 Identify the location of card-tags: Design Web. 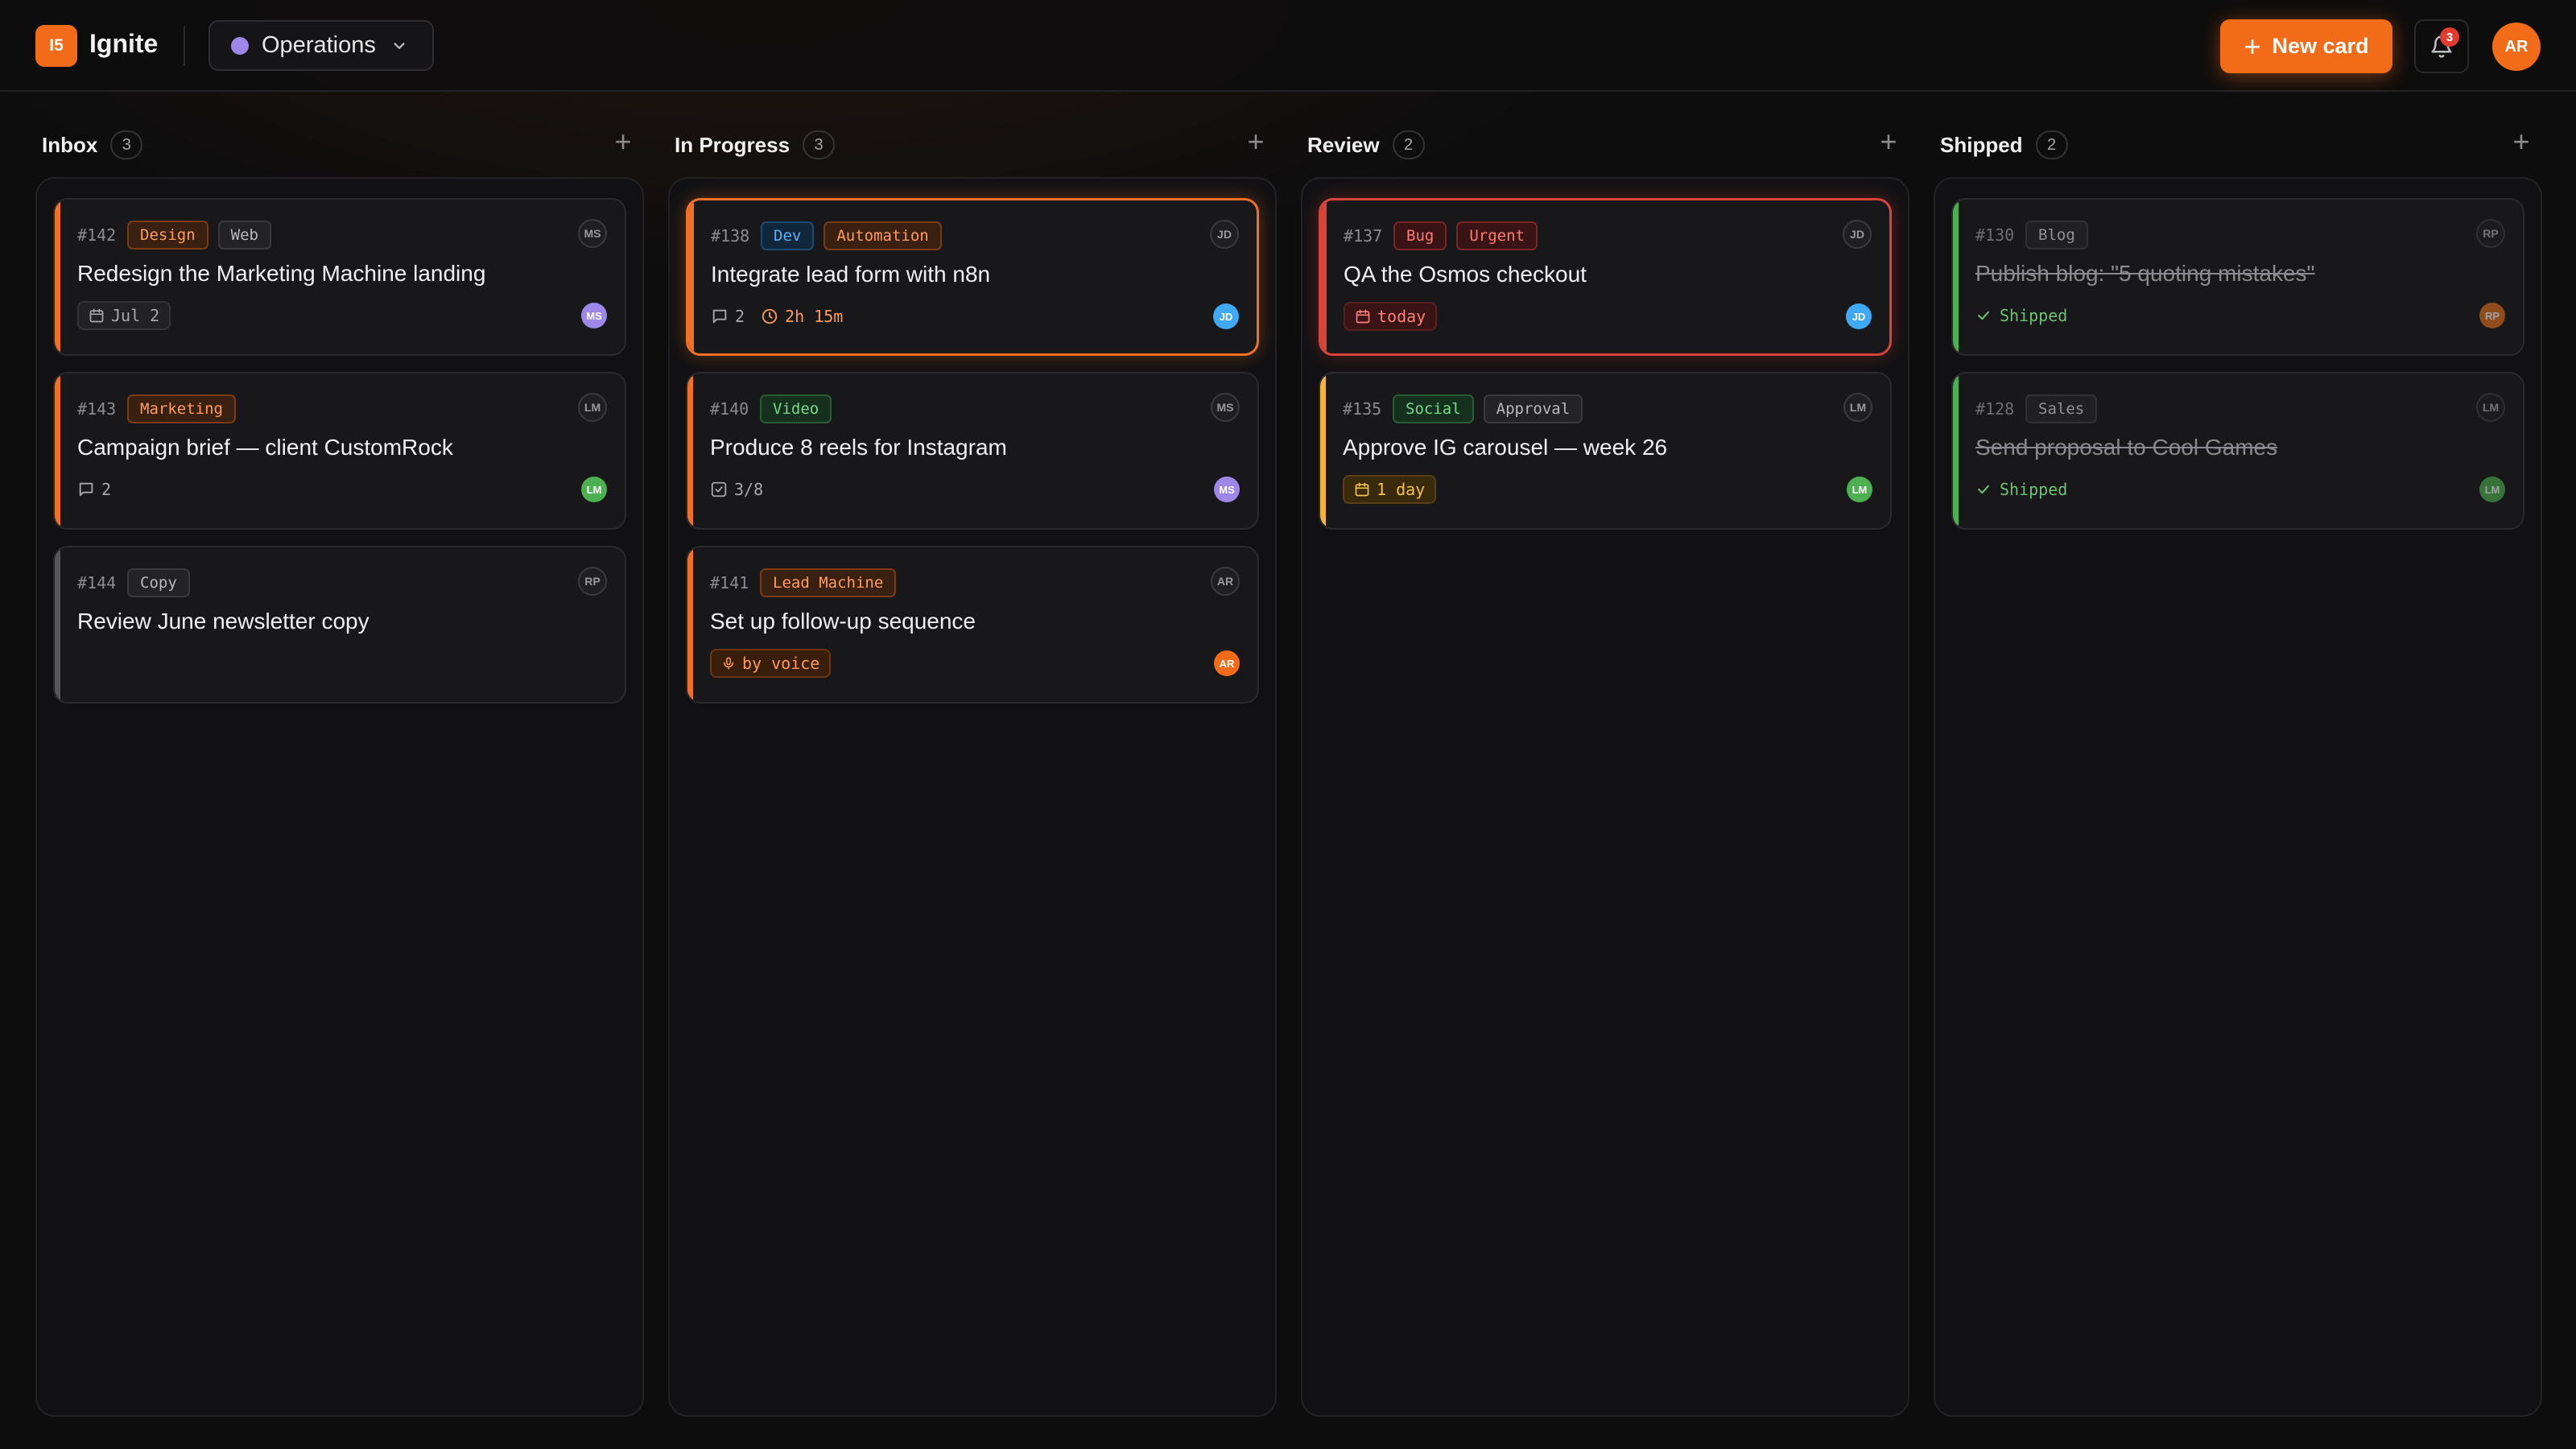
(204, 235).